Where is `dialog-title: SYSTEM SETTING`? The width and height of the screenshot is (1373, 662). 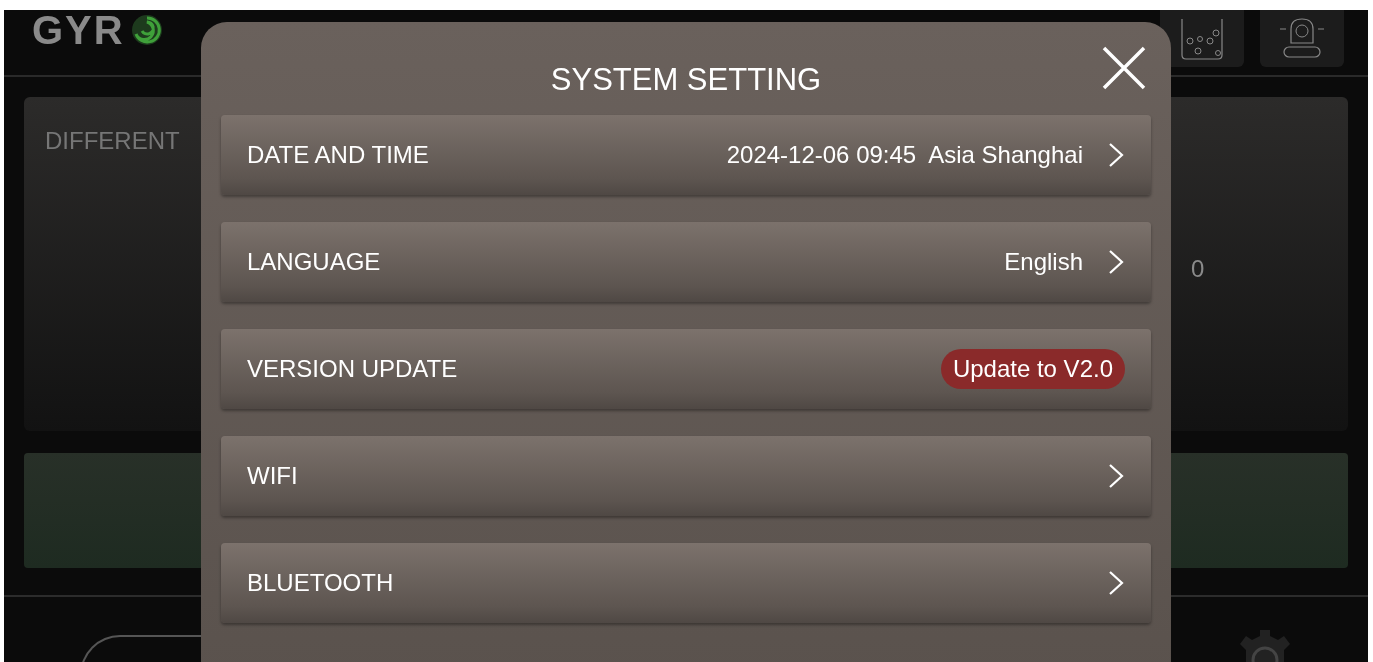 dialog-title: SYSTEM SETTING is located at coordinates (686, 80).